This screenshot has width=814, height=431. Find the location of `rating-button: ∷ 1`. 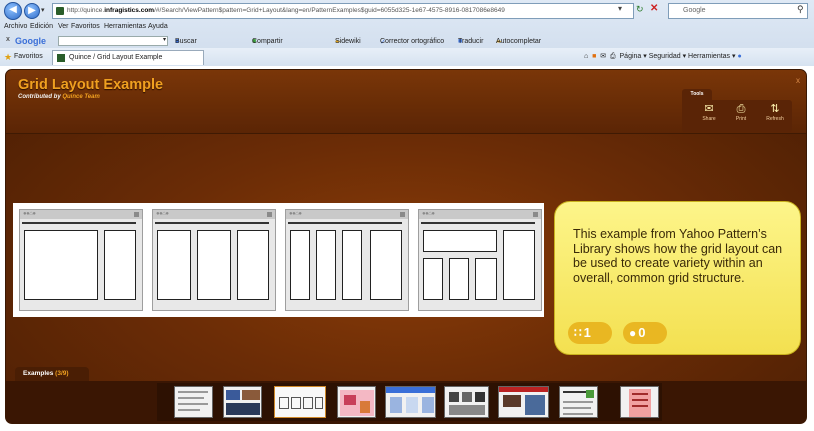

rating-button: ∷ 1 is located at coordinates (590, 333).